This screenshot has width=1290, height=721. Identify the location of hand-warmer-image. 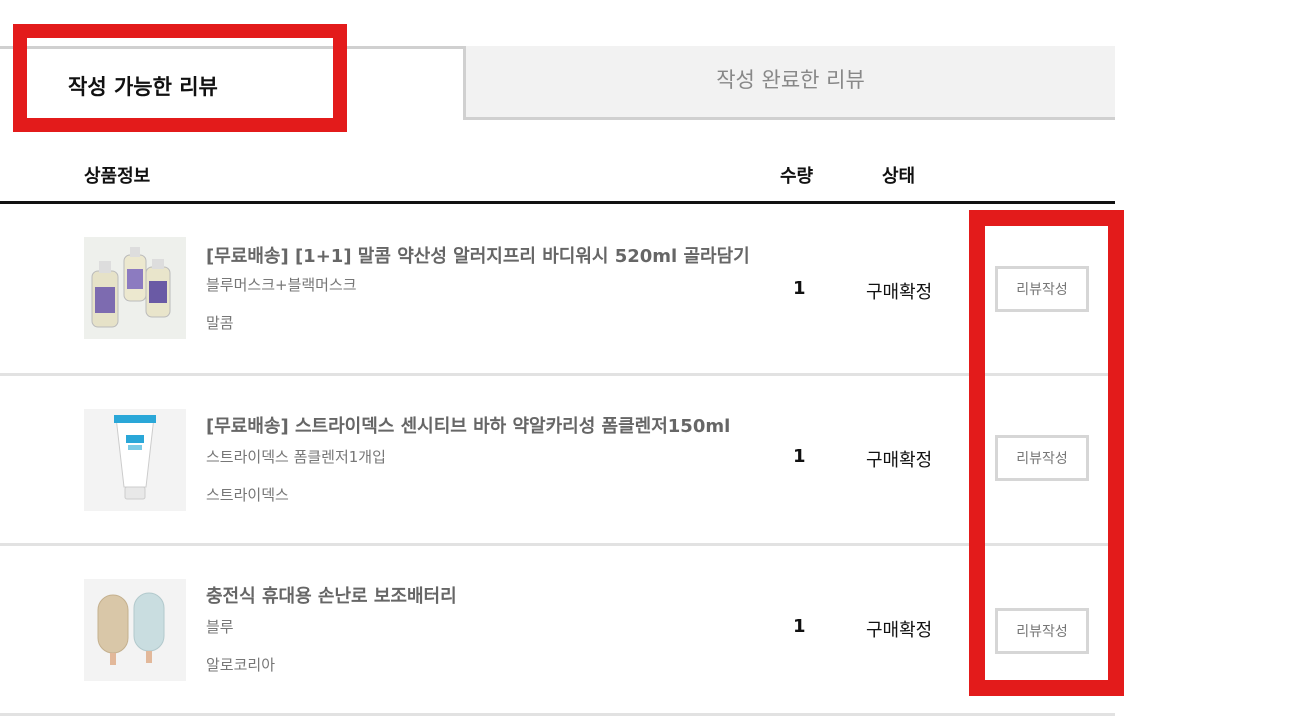
(135, 630).